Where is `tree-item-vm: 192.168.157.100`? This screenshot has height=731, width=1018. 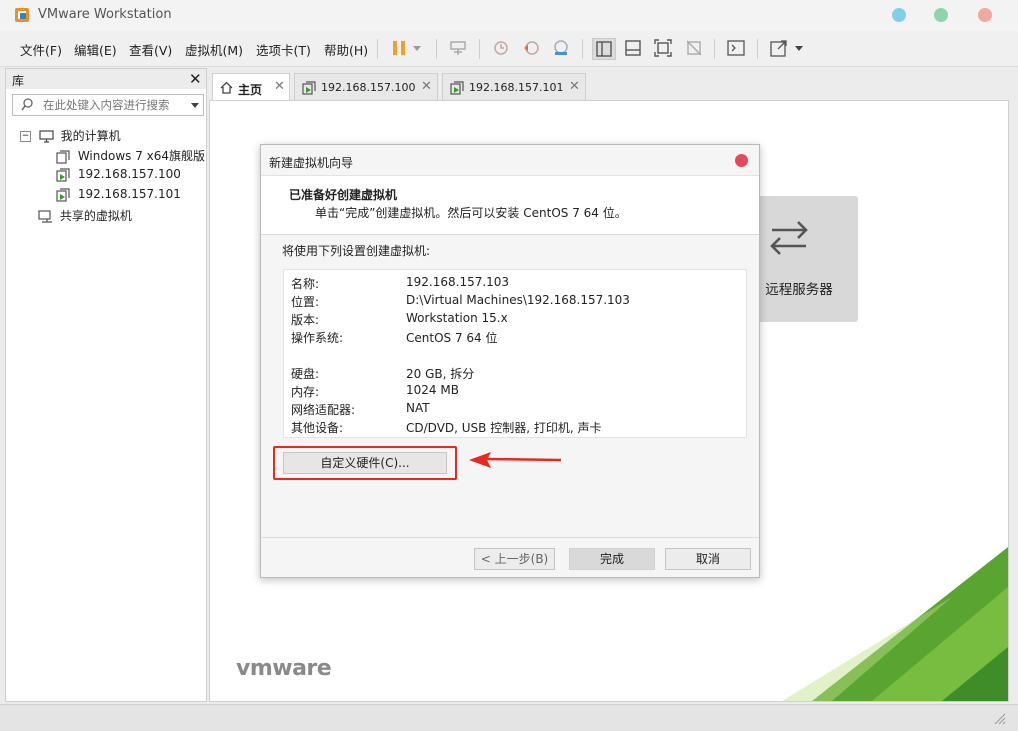 tree-item-vm: 192.168.157.100 is located at coordinates (118, 174).